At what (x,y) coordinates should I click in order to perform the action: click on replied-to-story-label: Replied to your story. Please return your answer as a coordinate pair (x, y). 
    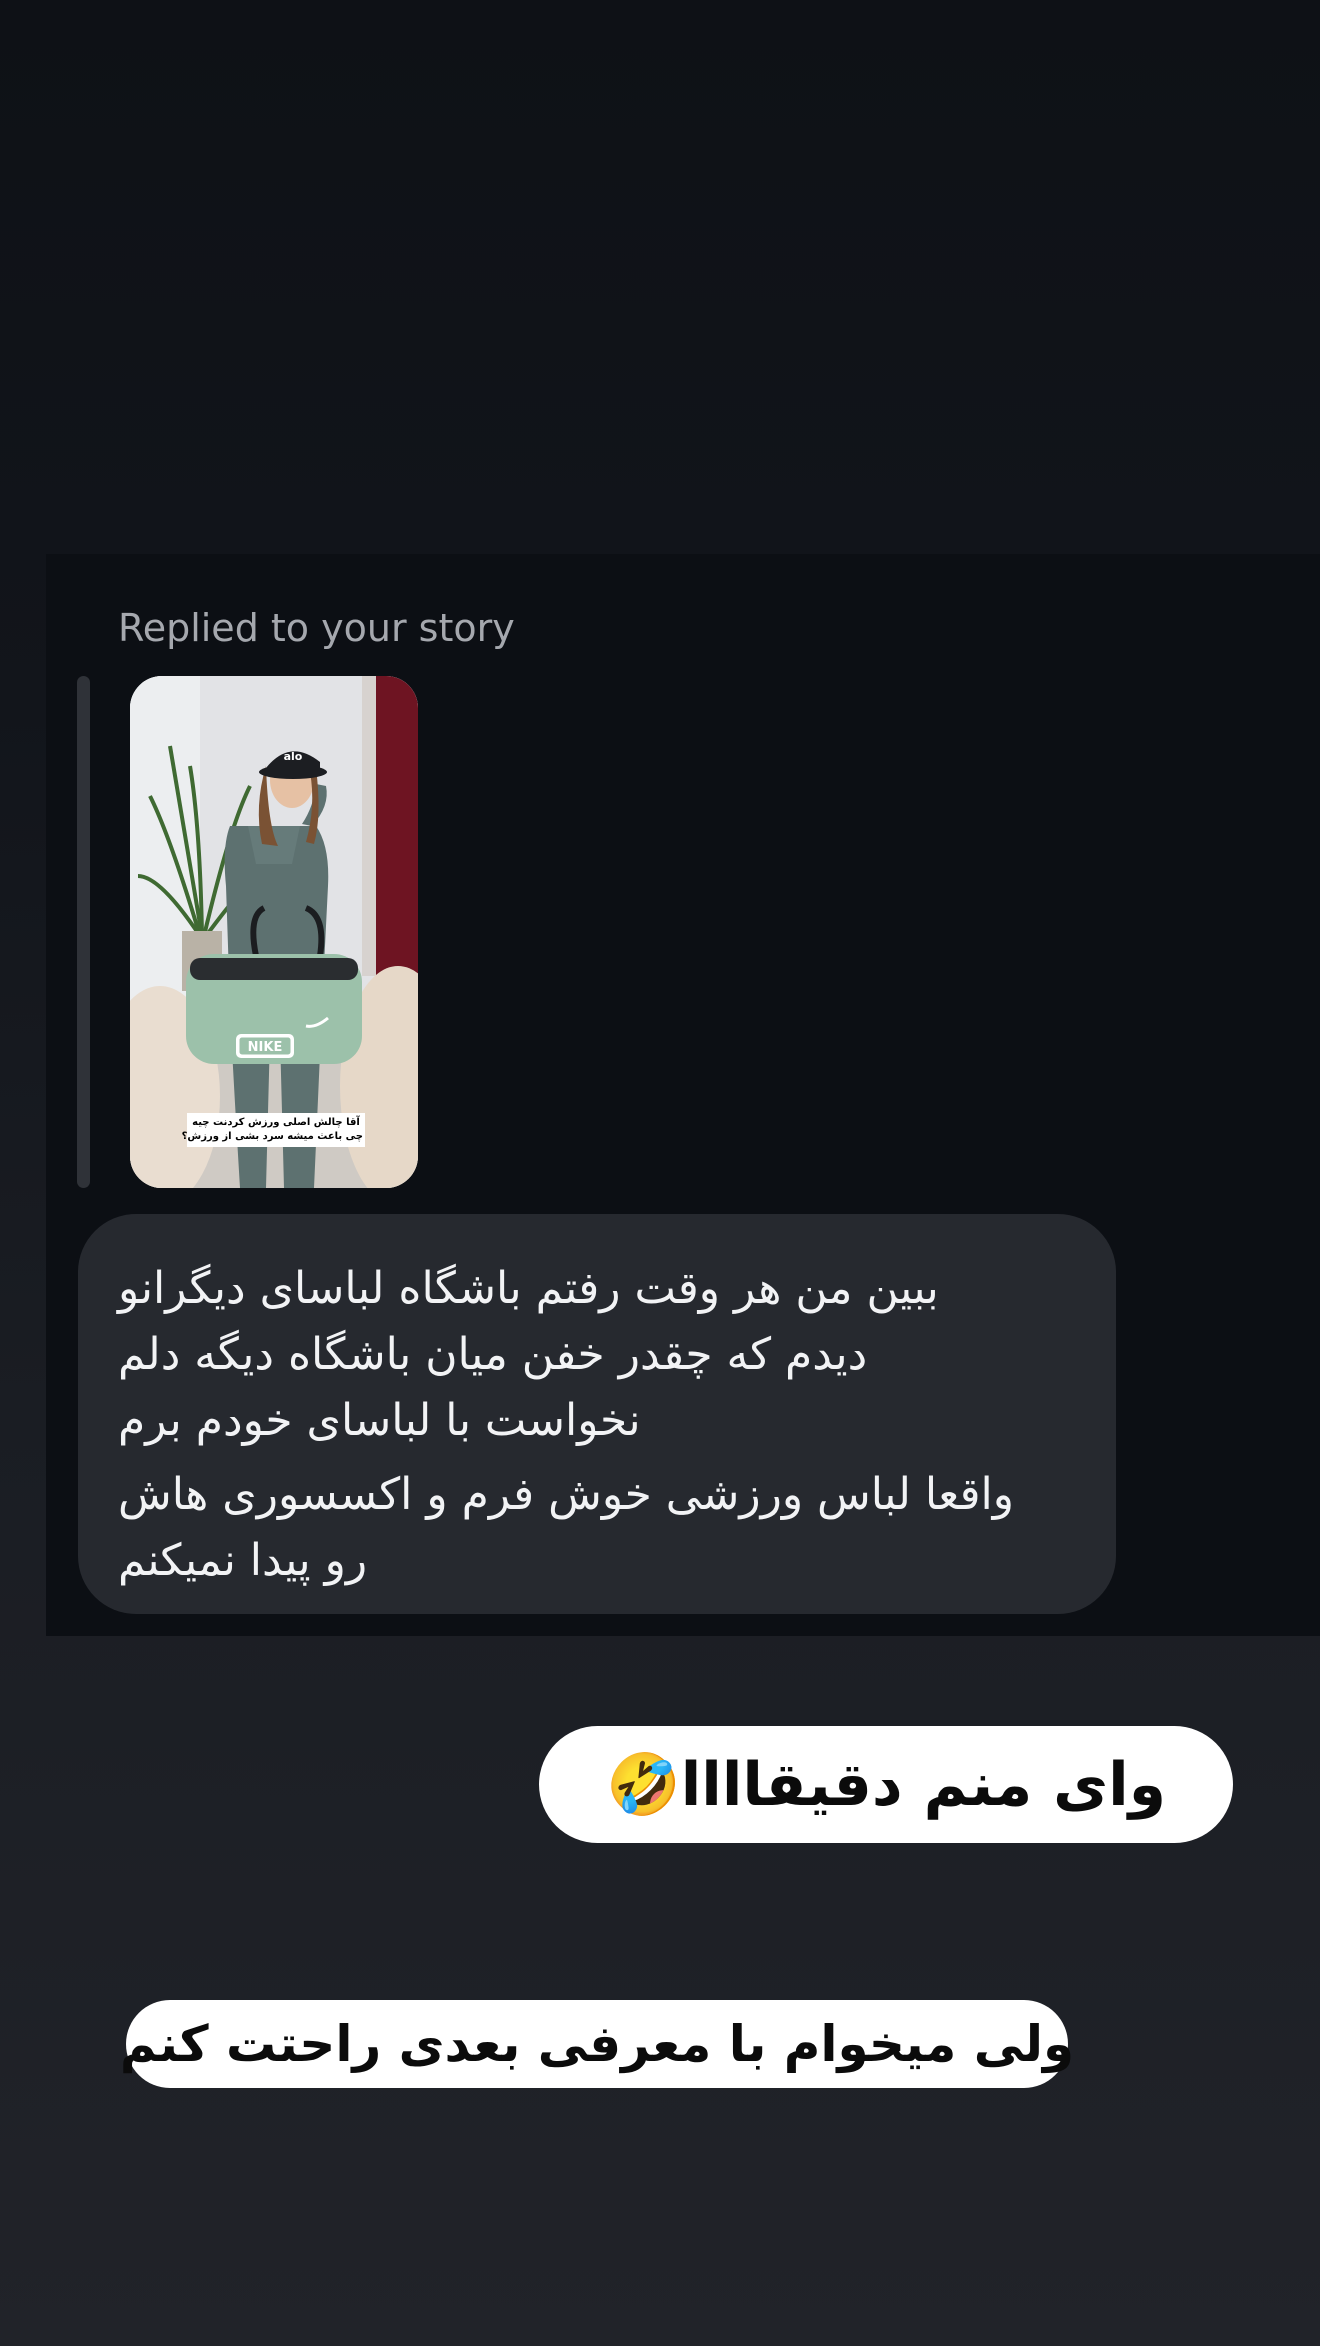
    Looking at the image, I should click on (316, 628).